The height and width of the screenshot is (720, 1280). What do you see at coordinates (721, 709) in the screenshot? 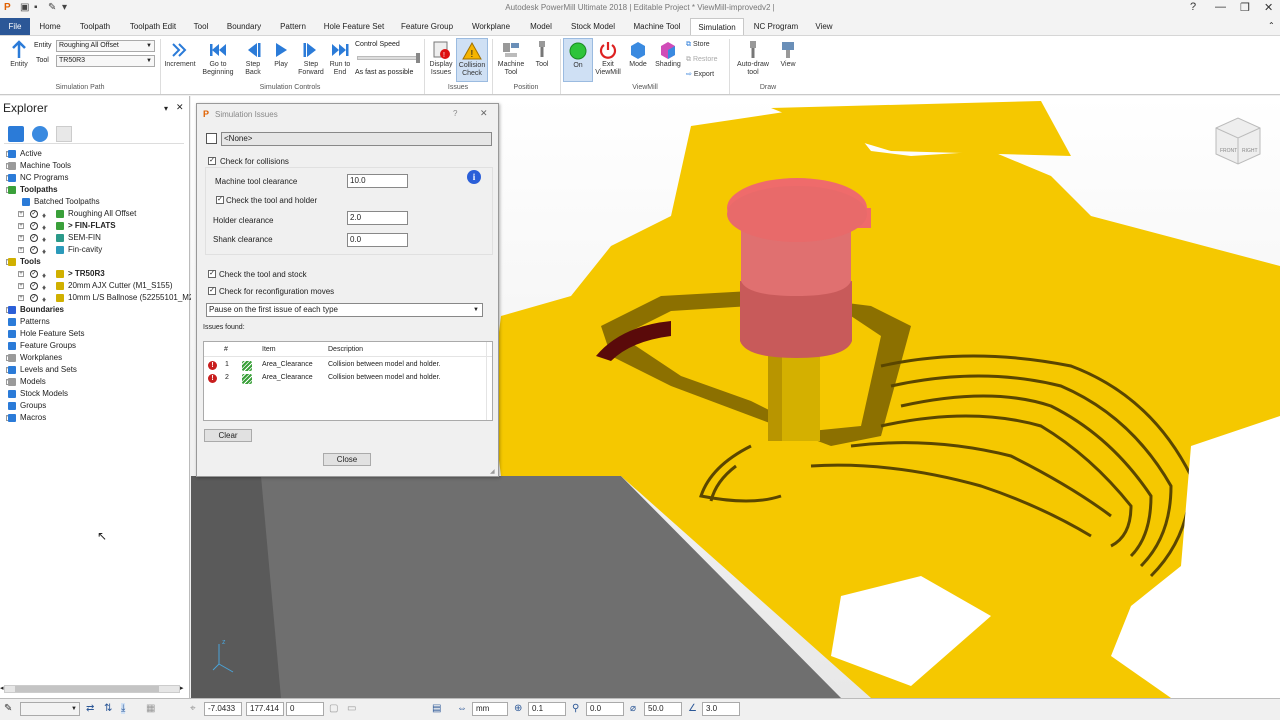
I see `angle-field: 3.0` at bounding box center [721, 709].